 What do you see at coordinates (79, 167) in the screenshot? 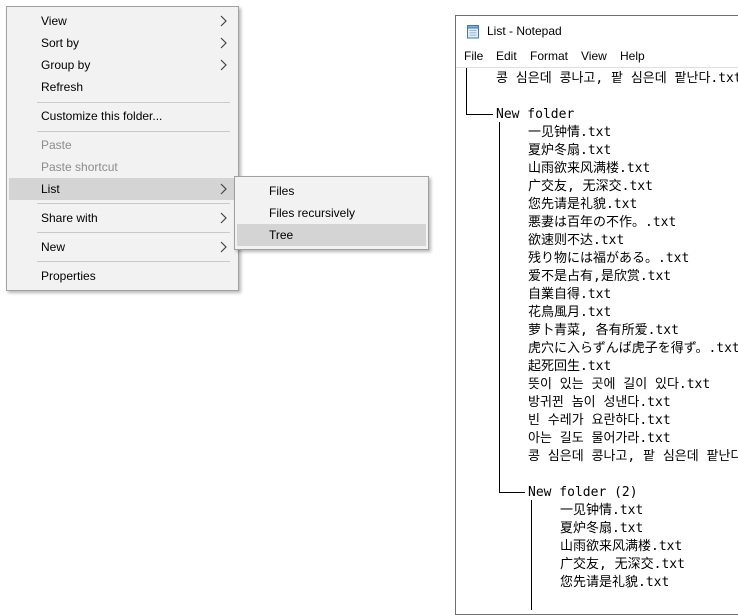
I see `menu-item-label: Paste shortcut` at bounding box center [79, 167].